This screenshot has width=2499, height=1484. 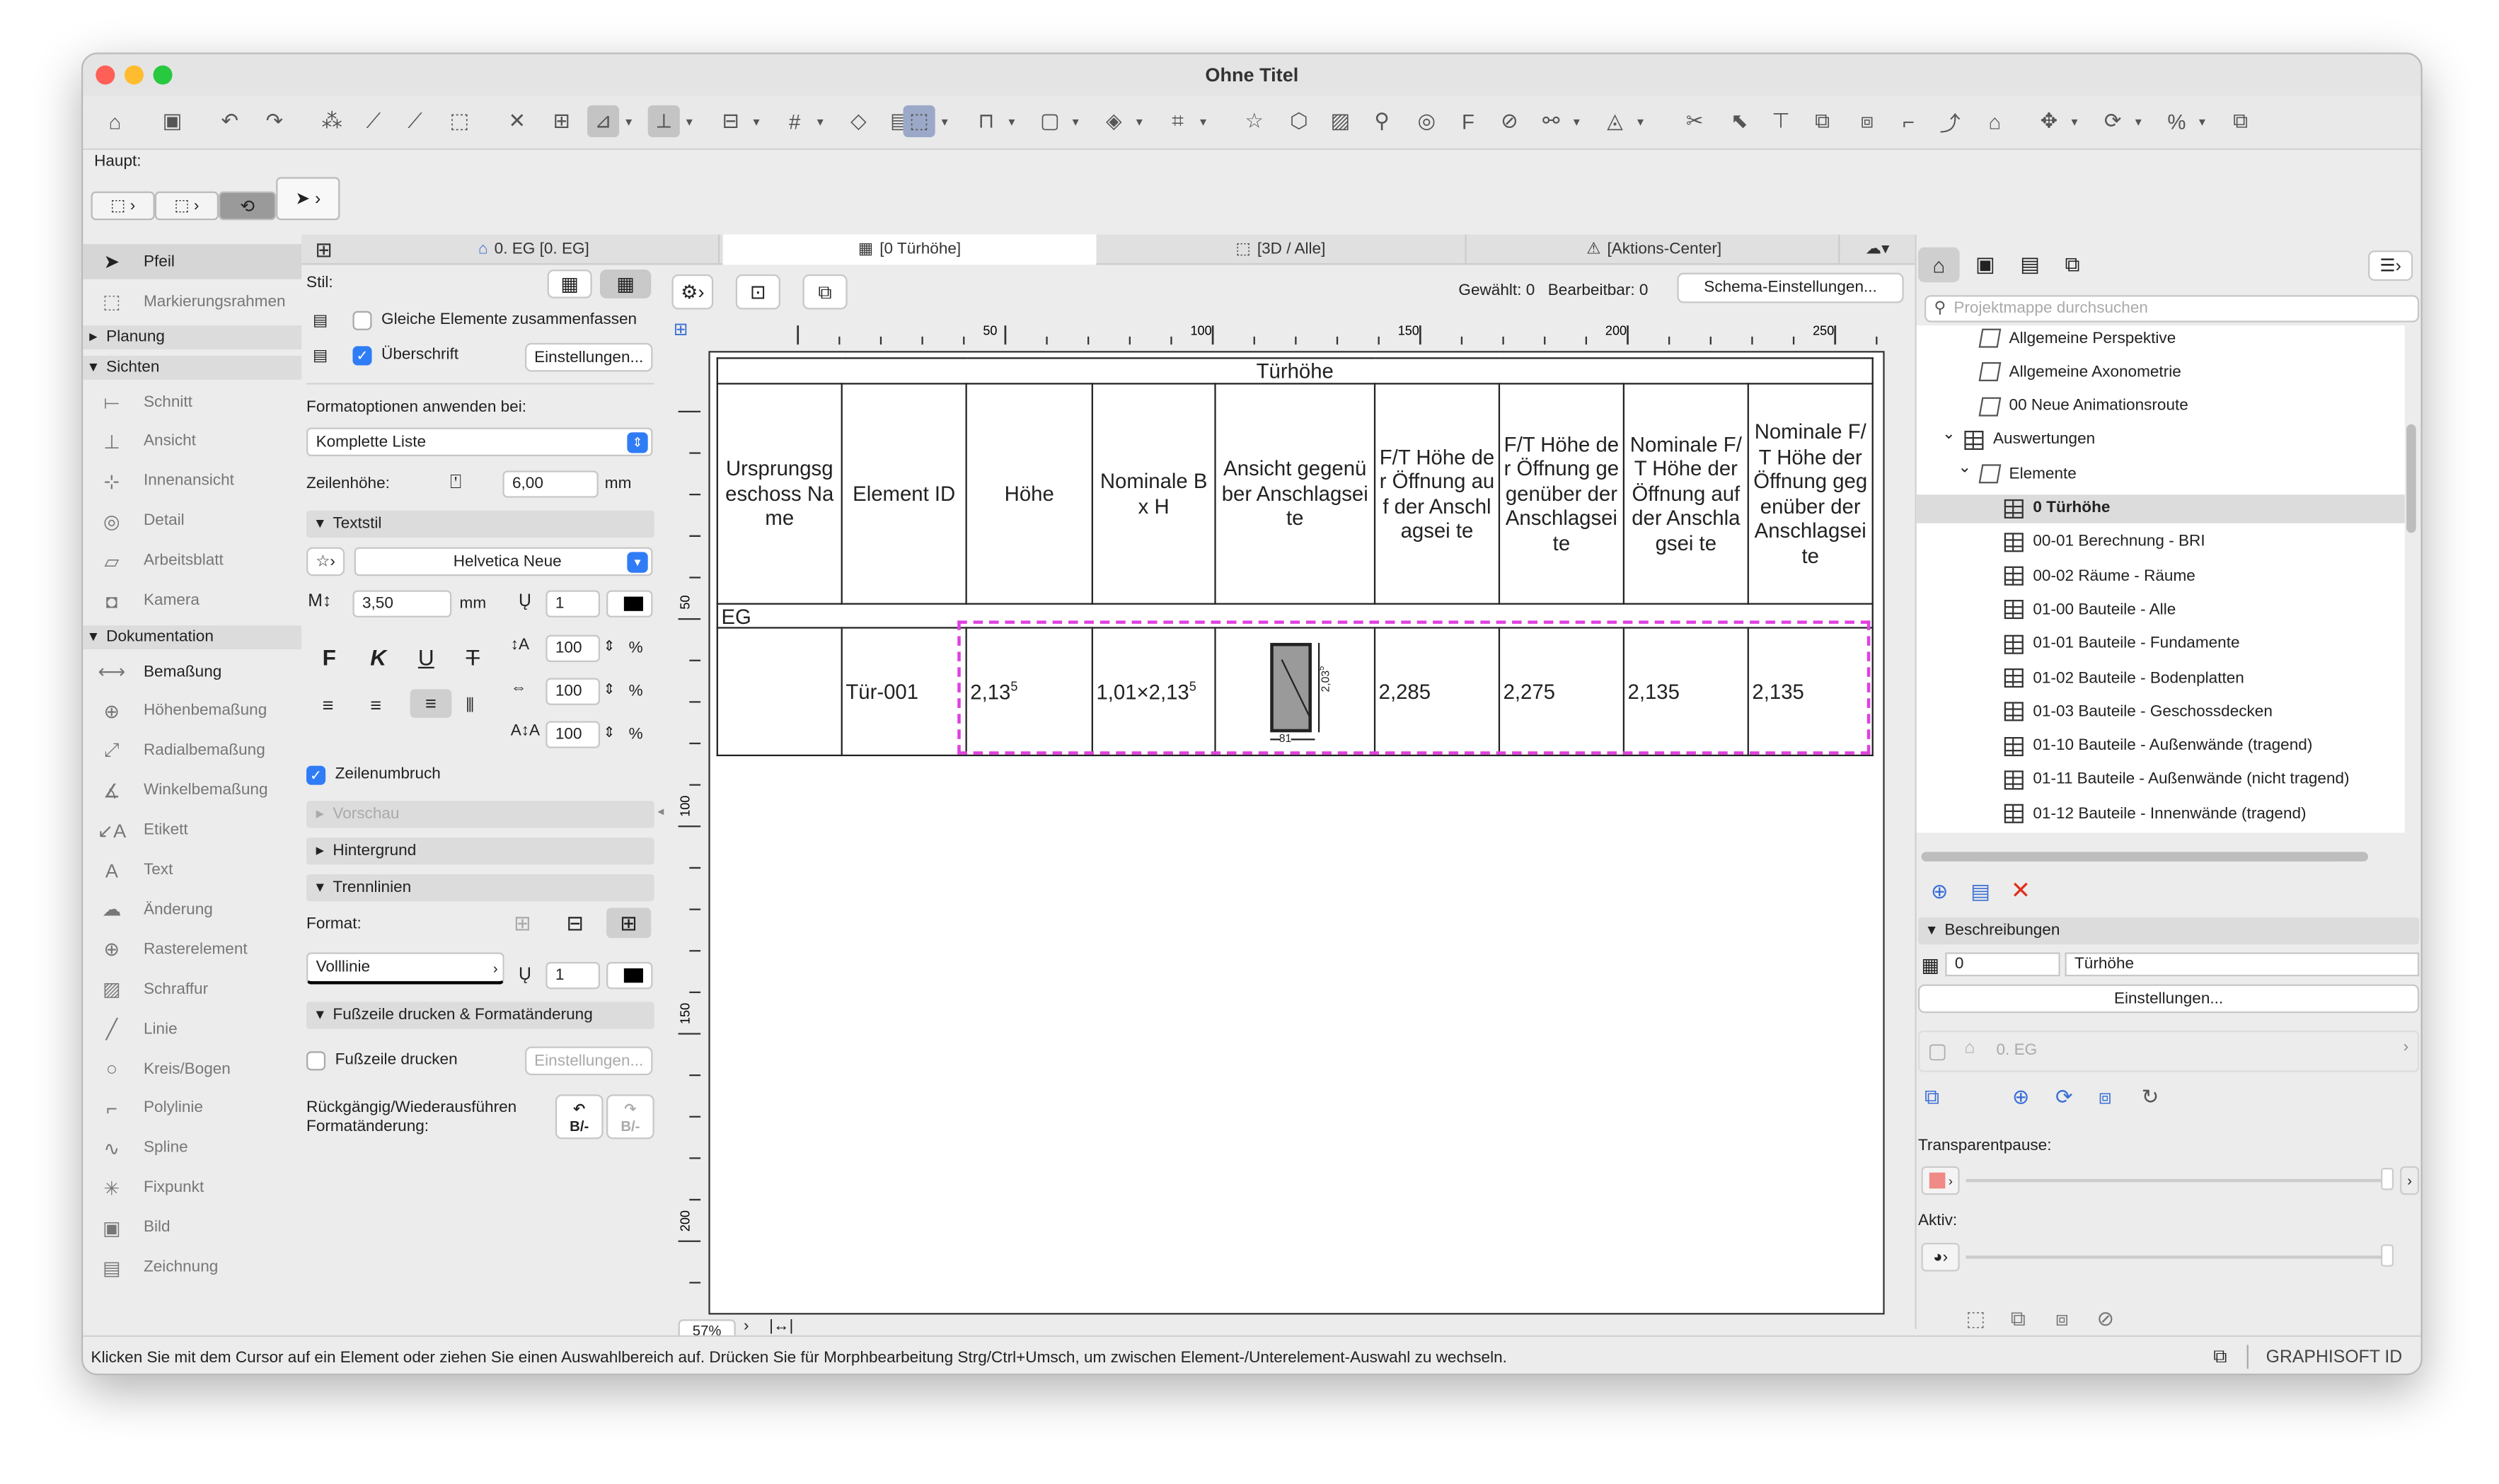 What do you see at coordinates (2113, 121) in the screenshot?
I see `rotate-copy-icon: ⟳` at bounding box center [2113, 121].